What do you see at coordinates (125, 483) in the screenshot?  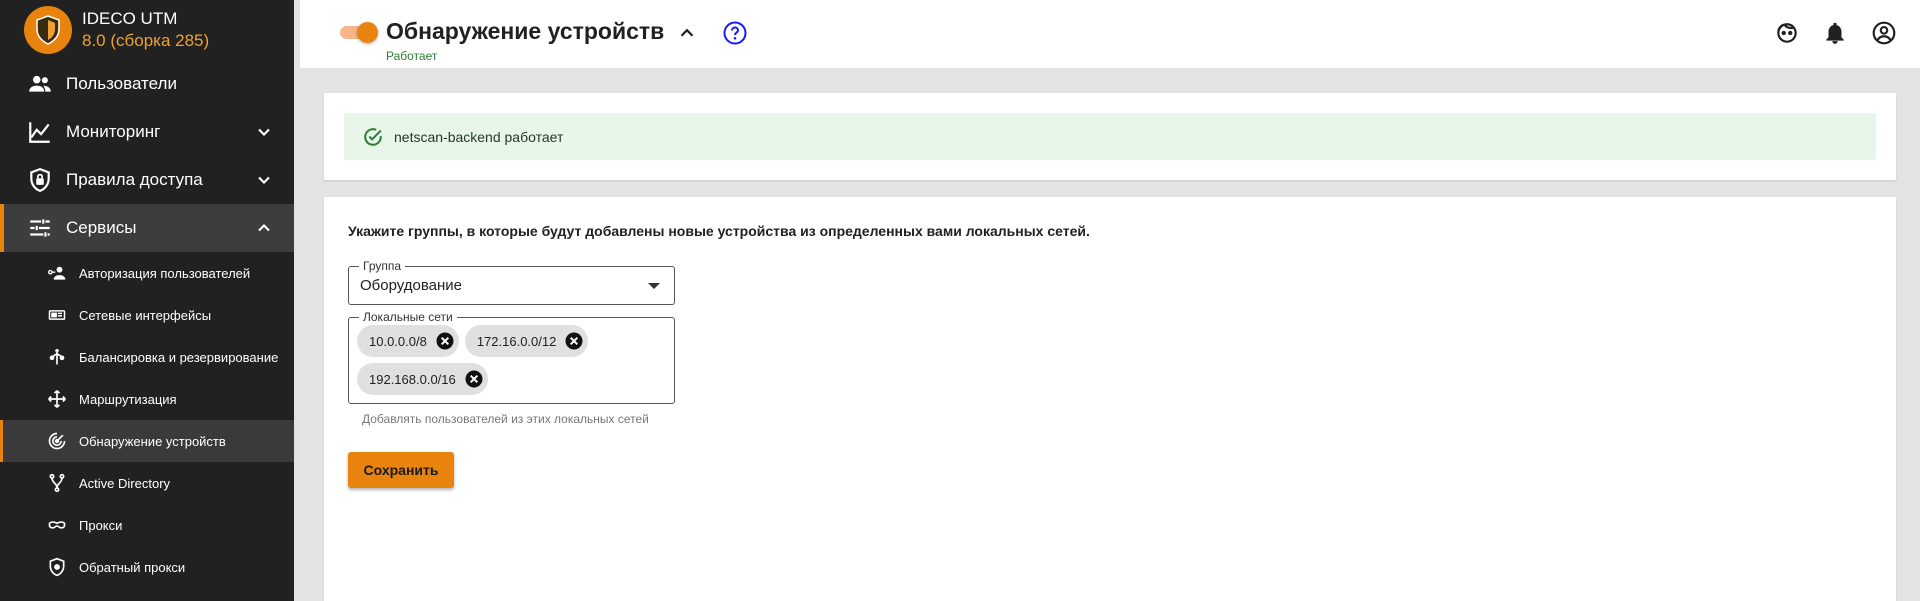 I see `sidebar-subitem-label: Active Directory` at bounding box center [125, 483].